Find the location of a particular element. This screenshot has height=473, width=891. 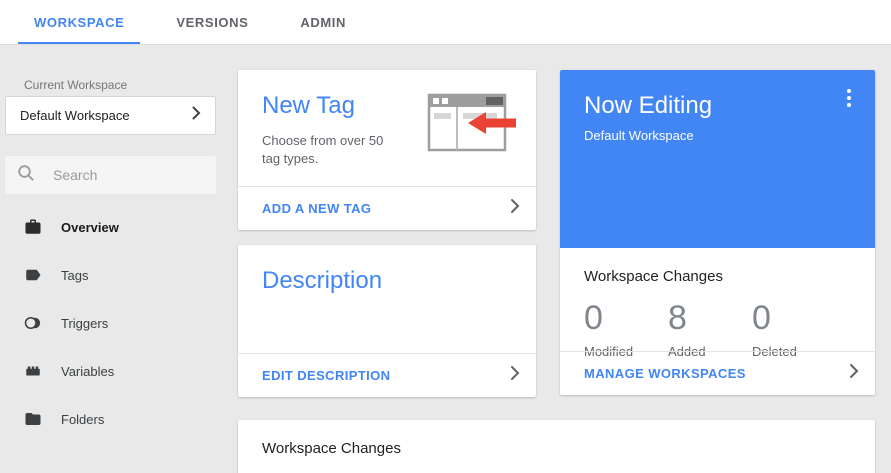

variables-icon is located at coordinates (34, 371).